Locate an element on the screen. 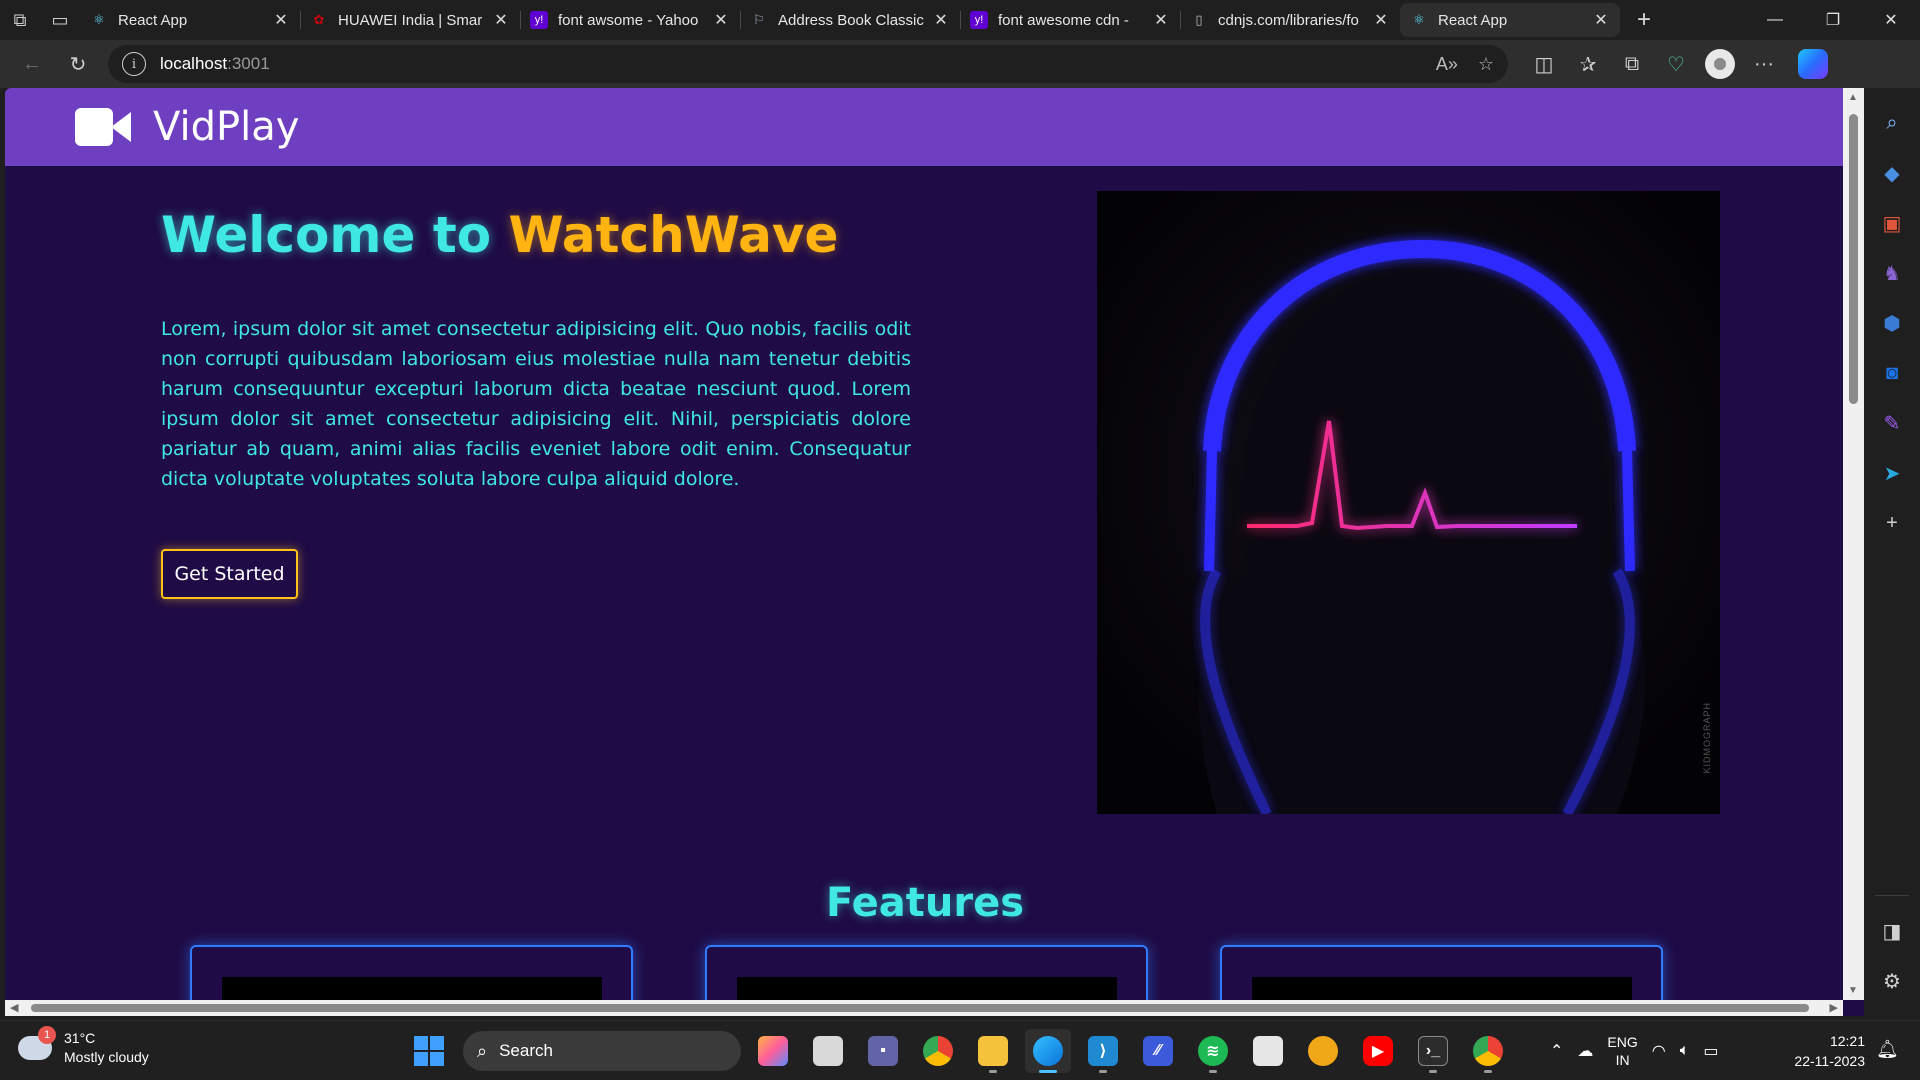 The image size is (1920, 1080). address-bar: i localhost:3001 A» ☆ is located at coordinates (808, 64).